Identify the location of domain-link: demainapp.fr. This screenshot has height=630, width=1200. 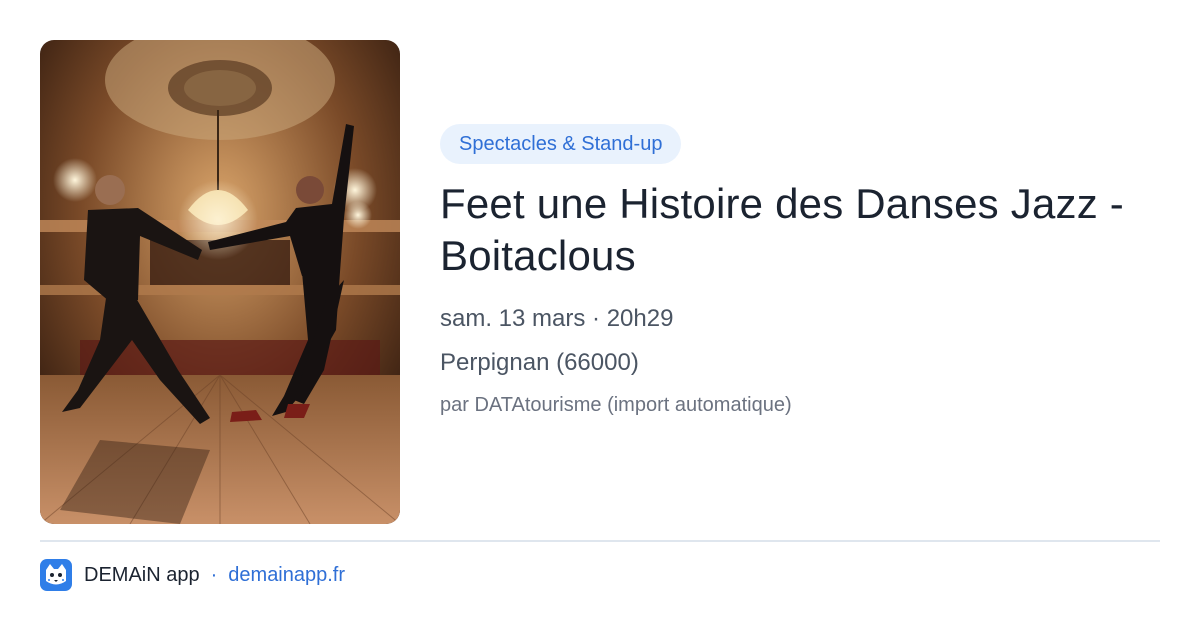
(286, 575).